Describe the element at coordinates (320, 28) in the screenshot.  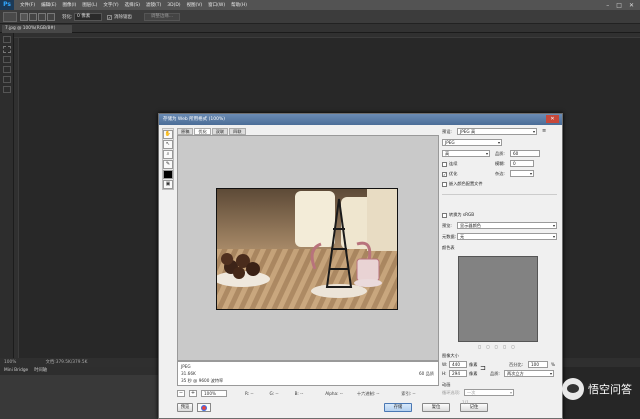
I see `document-tab-bar: 7.jpg @ 100%(RGB/8#)` at that location.